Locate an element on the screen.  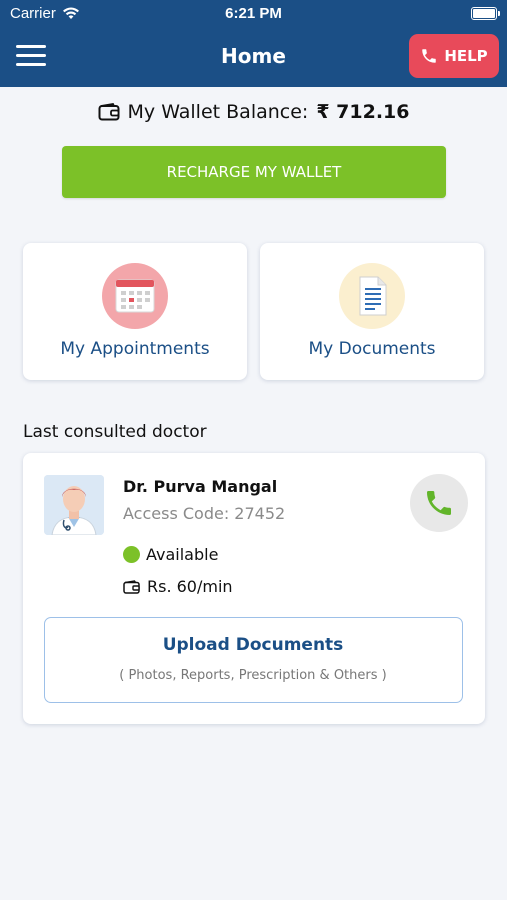
my-appointments-tile: My Appointments is located at coordinates (135, 311).